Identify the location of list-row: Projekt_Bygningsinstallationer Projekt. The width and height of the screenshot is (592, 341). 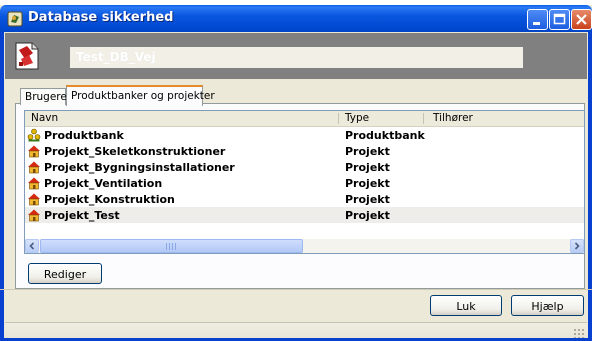
(304, 167).